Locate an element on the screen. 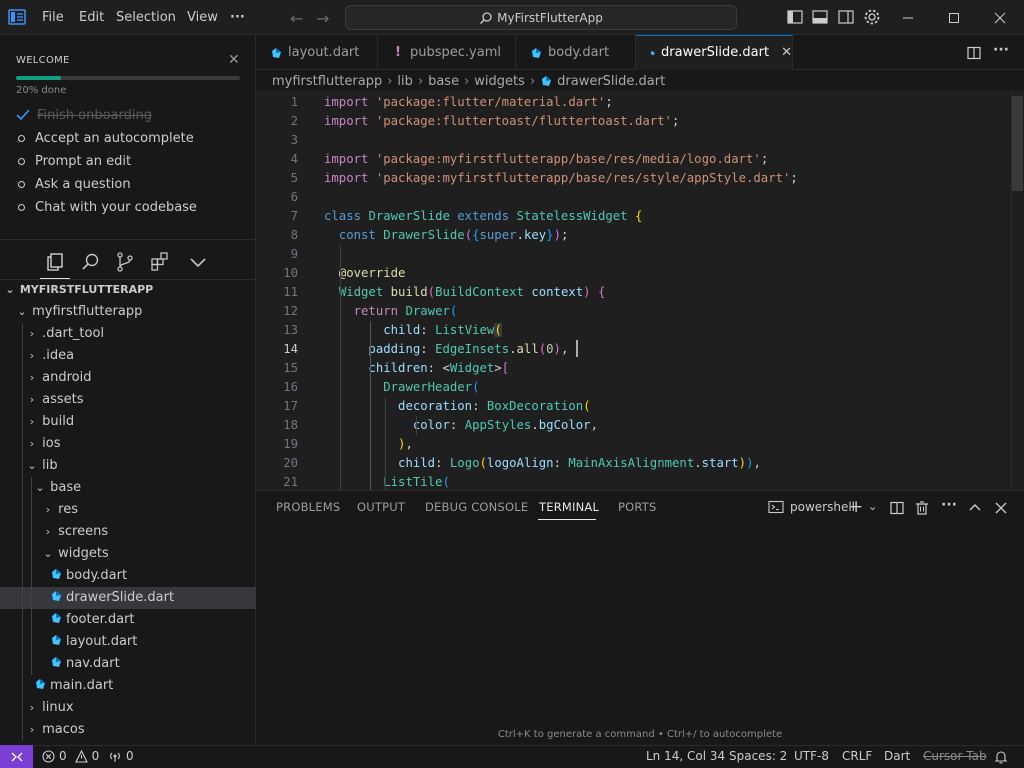 This screenshot has height=768, width=1024. tree-item-file: footer.dart is located at coordinates (128, 620).